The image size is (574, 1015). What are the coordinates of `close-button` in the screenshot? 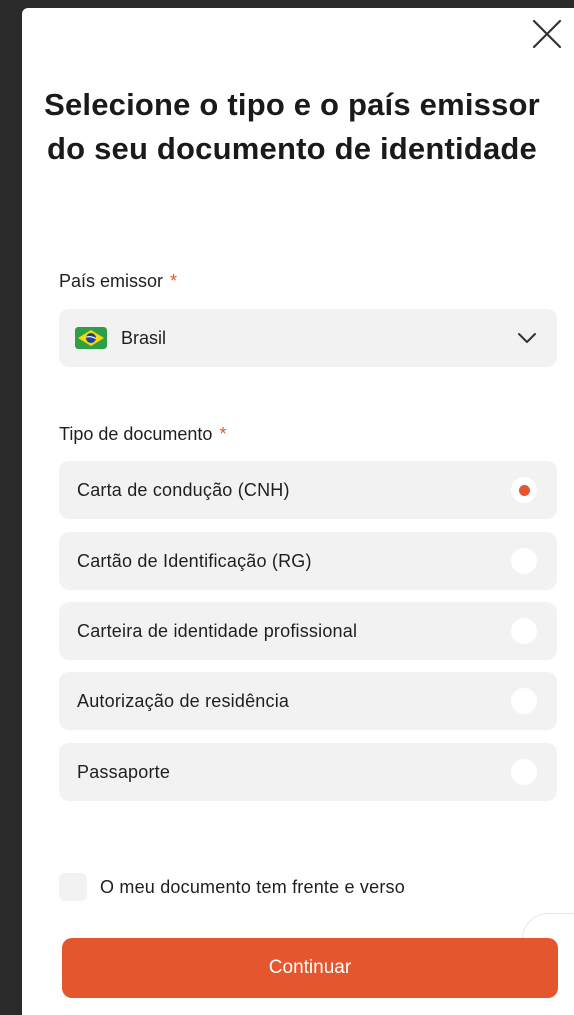 It's located at (547, 34).